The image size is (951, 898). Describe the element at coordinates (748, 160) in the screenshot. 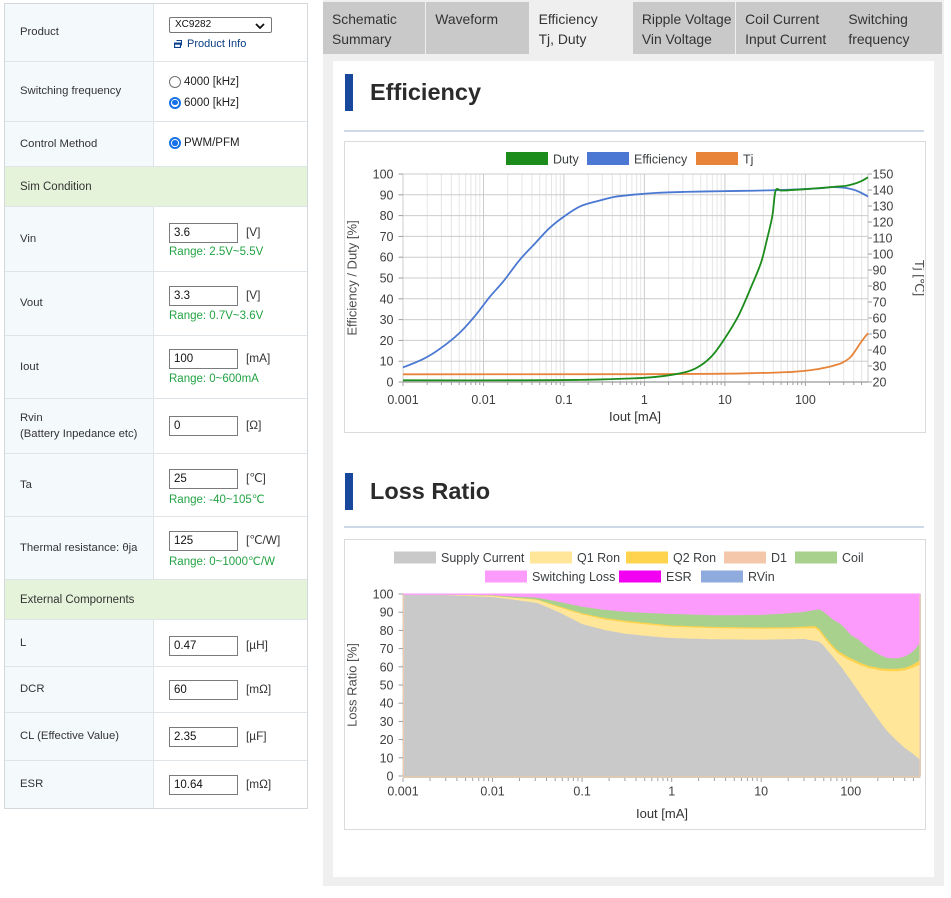

I see `svg-text: Tj` at that location.